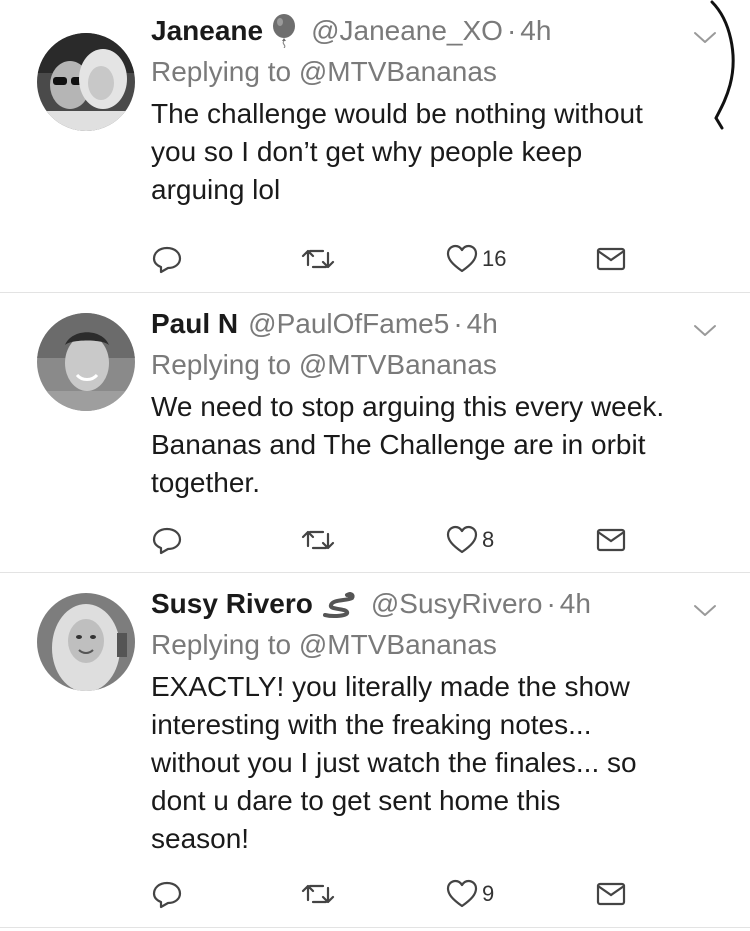 This screenshot has height=931, width=750. I want to click on user-handle: @PaulOfFame5, so click(348, 324).